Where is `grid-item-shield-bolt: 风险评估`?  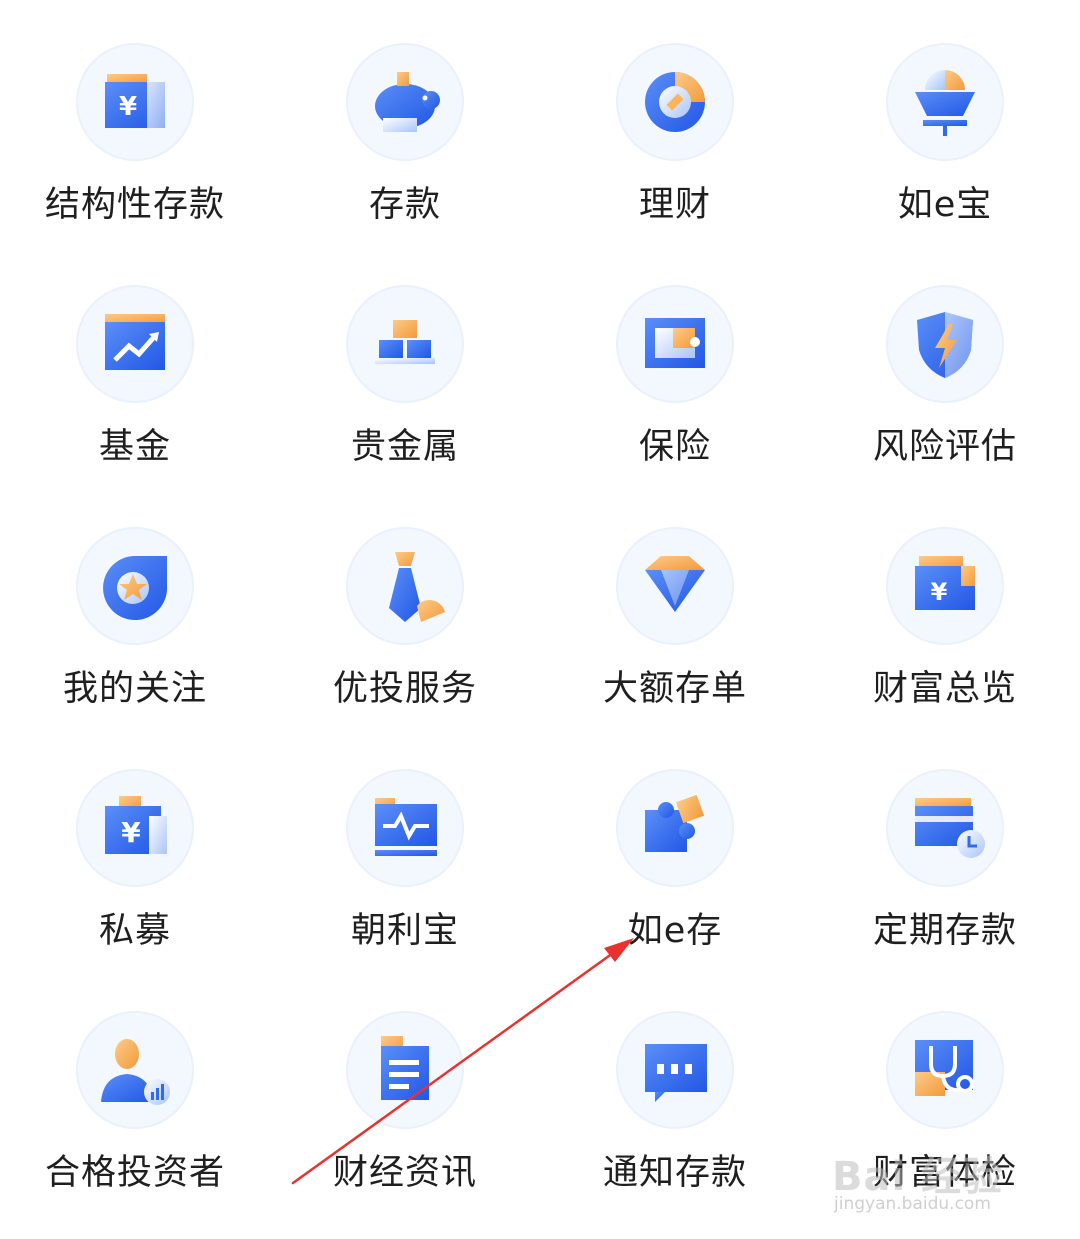 grid-item-shield-bolt: 风险评估 is located at coordinates (945, 362).